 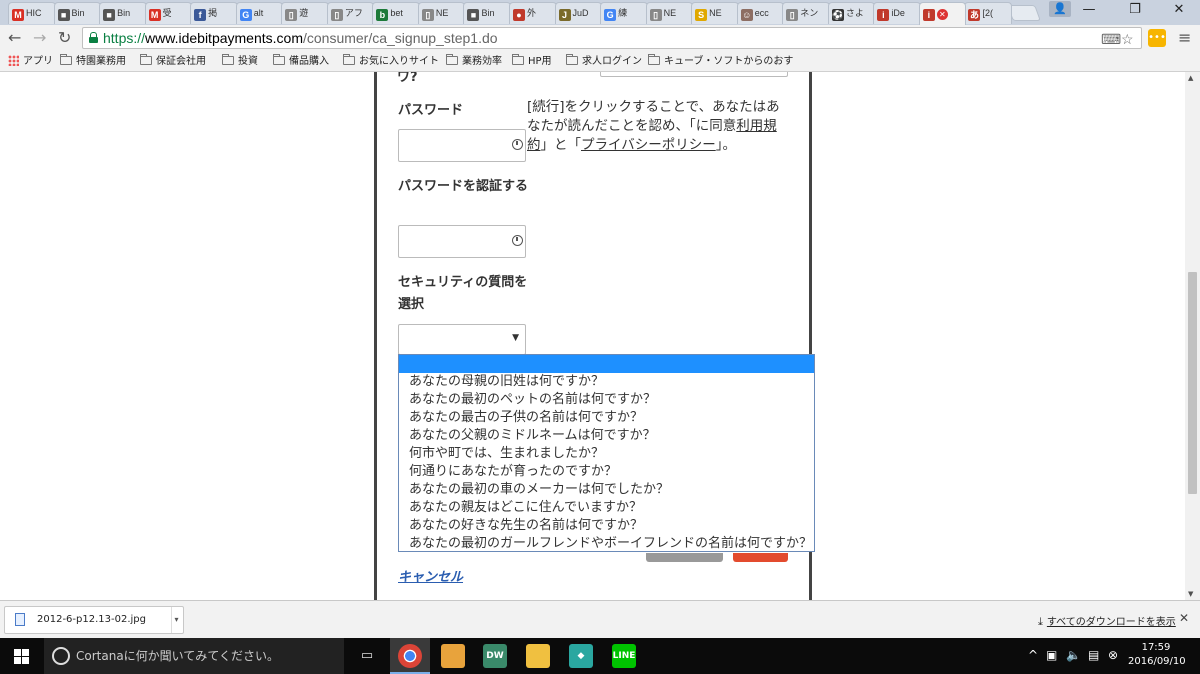 What do you see at coordinates (1190, 78) in the screenshot?
I see `scroll-up-icon: ▲` at bounding box center [1190, 78].